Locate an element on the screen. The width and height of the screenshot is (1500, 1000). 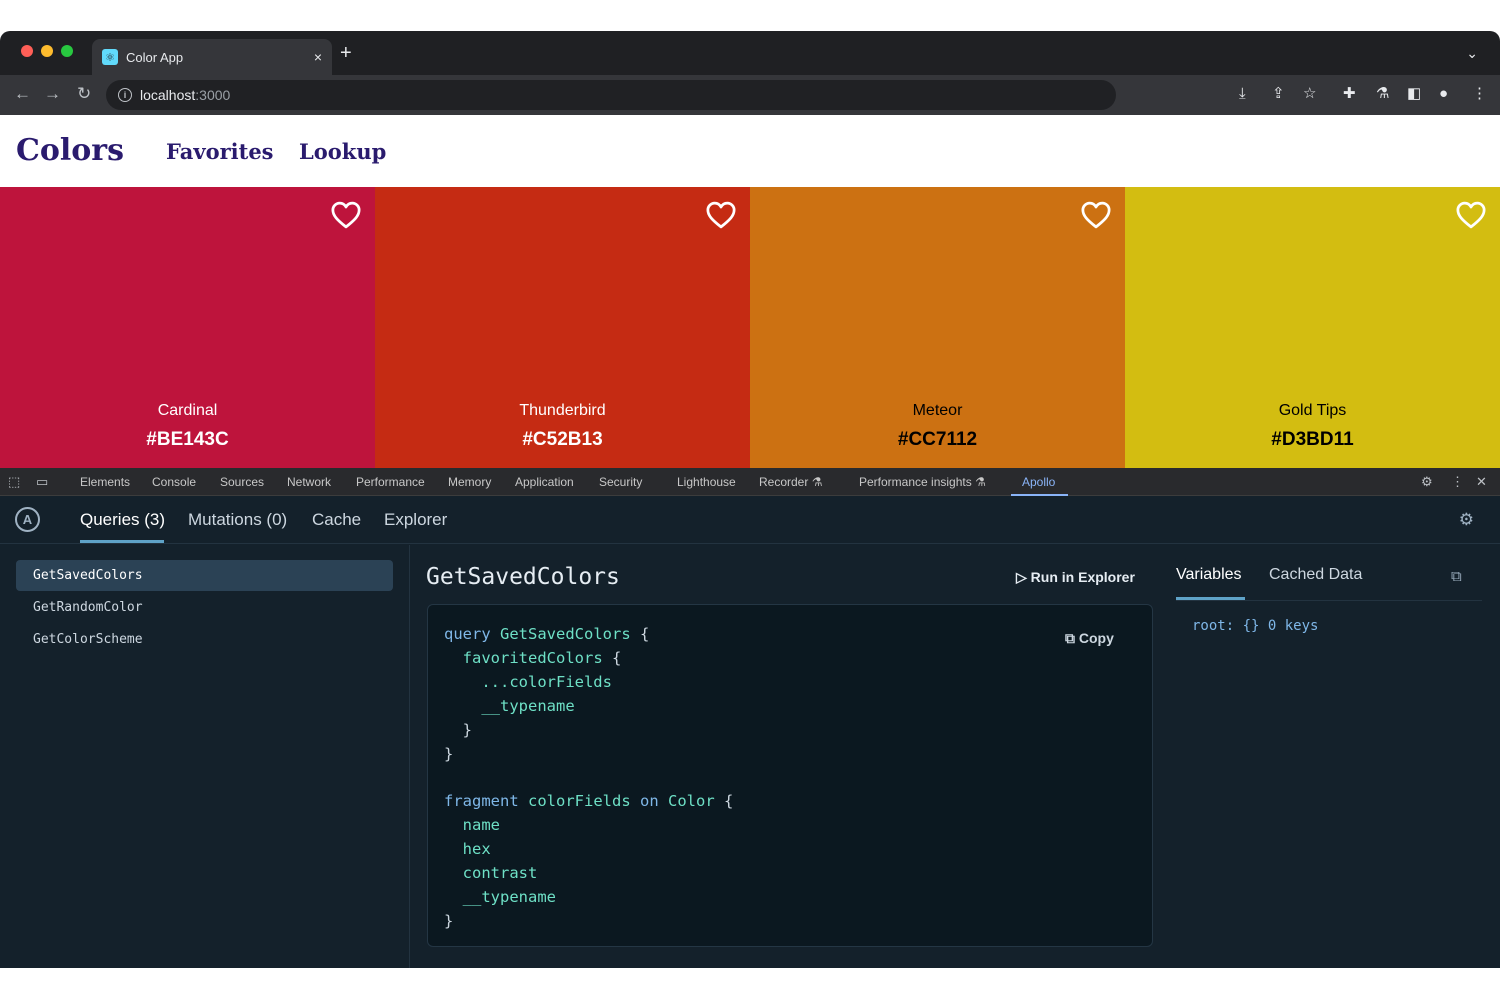
color-name: Thunderbird is located at coordinates (562, 410).